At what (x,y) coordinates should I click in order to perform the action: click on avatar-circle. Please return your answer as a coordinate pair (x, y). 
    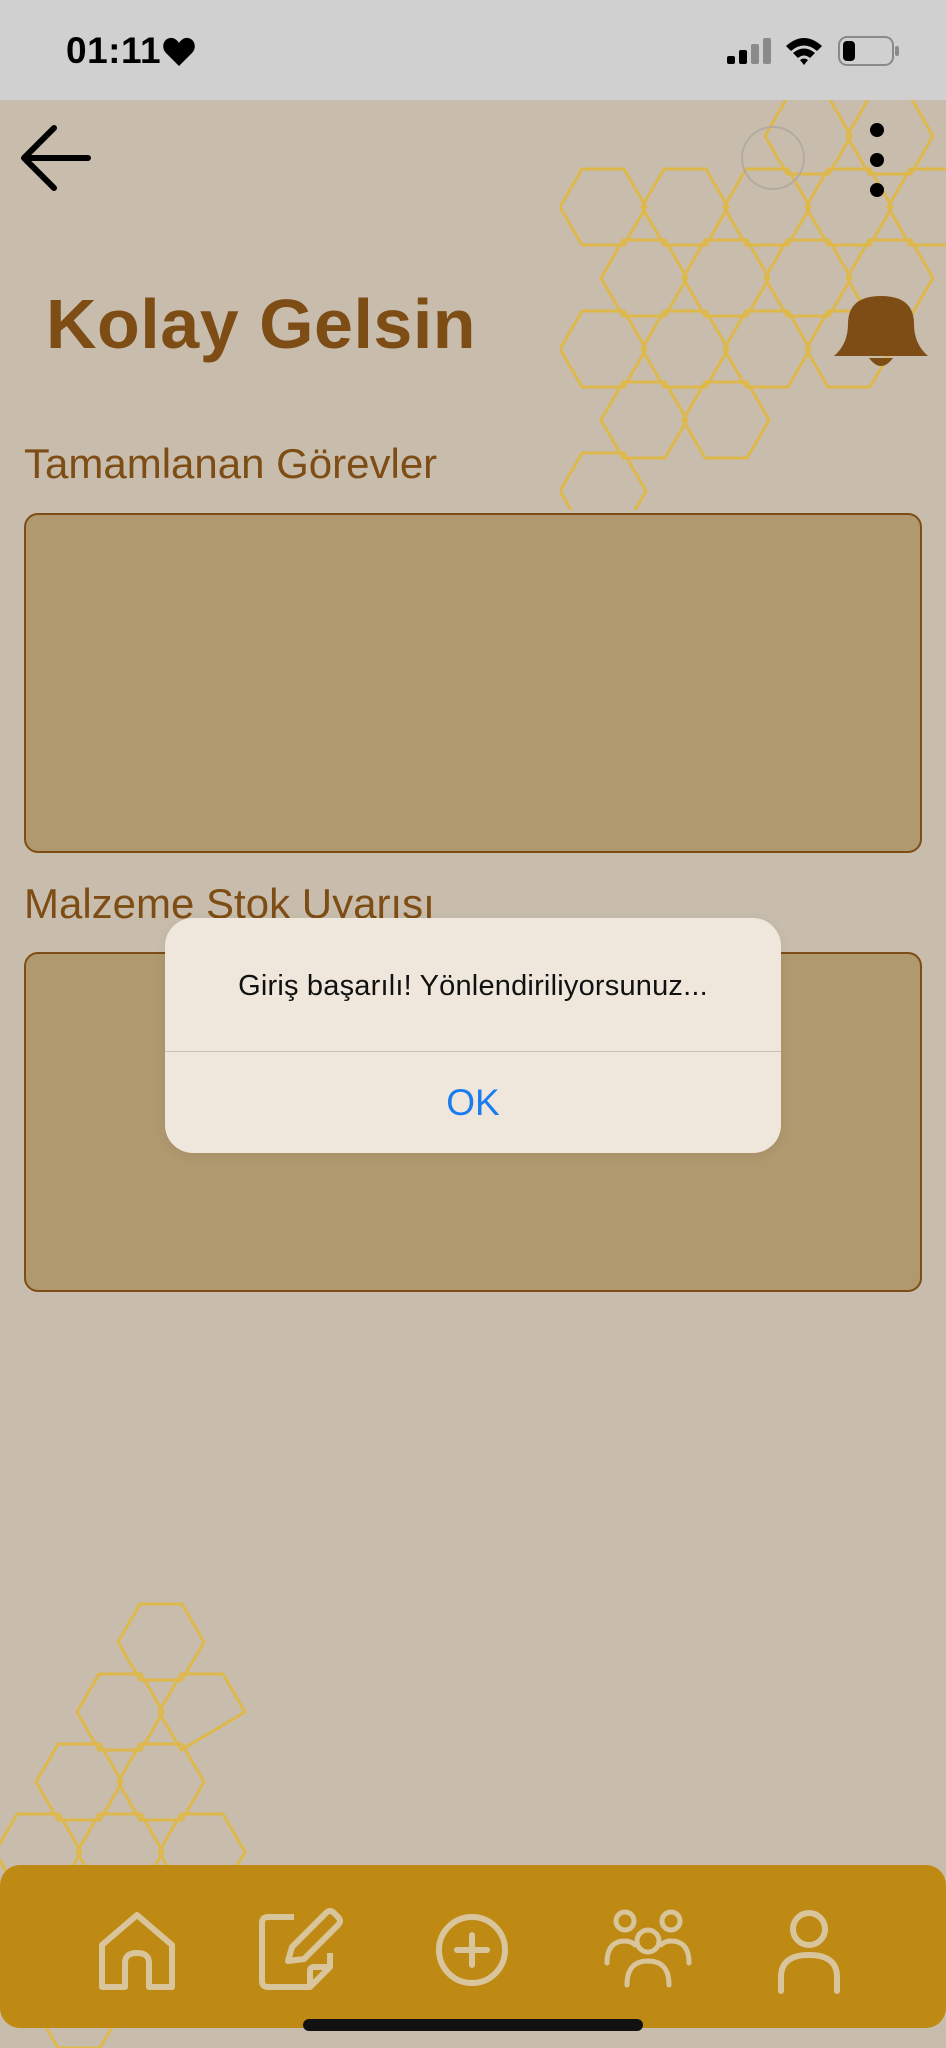
    Looking at the image, I should click on (773, 158).